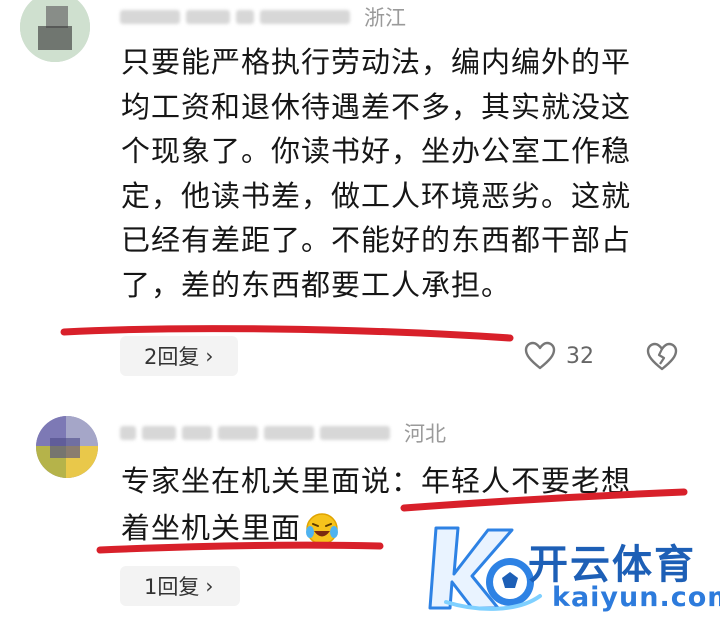 This screenshot has width=720, height=624. What do you see at coordinates (385, 18) in the screenshot?
I see `location-label: 浙江` at bounding box center [385, 18].